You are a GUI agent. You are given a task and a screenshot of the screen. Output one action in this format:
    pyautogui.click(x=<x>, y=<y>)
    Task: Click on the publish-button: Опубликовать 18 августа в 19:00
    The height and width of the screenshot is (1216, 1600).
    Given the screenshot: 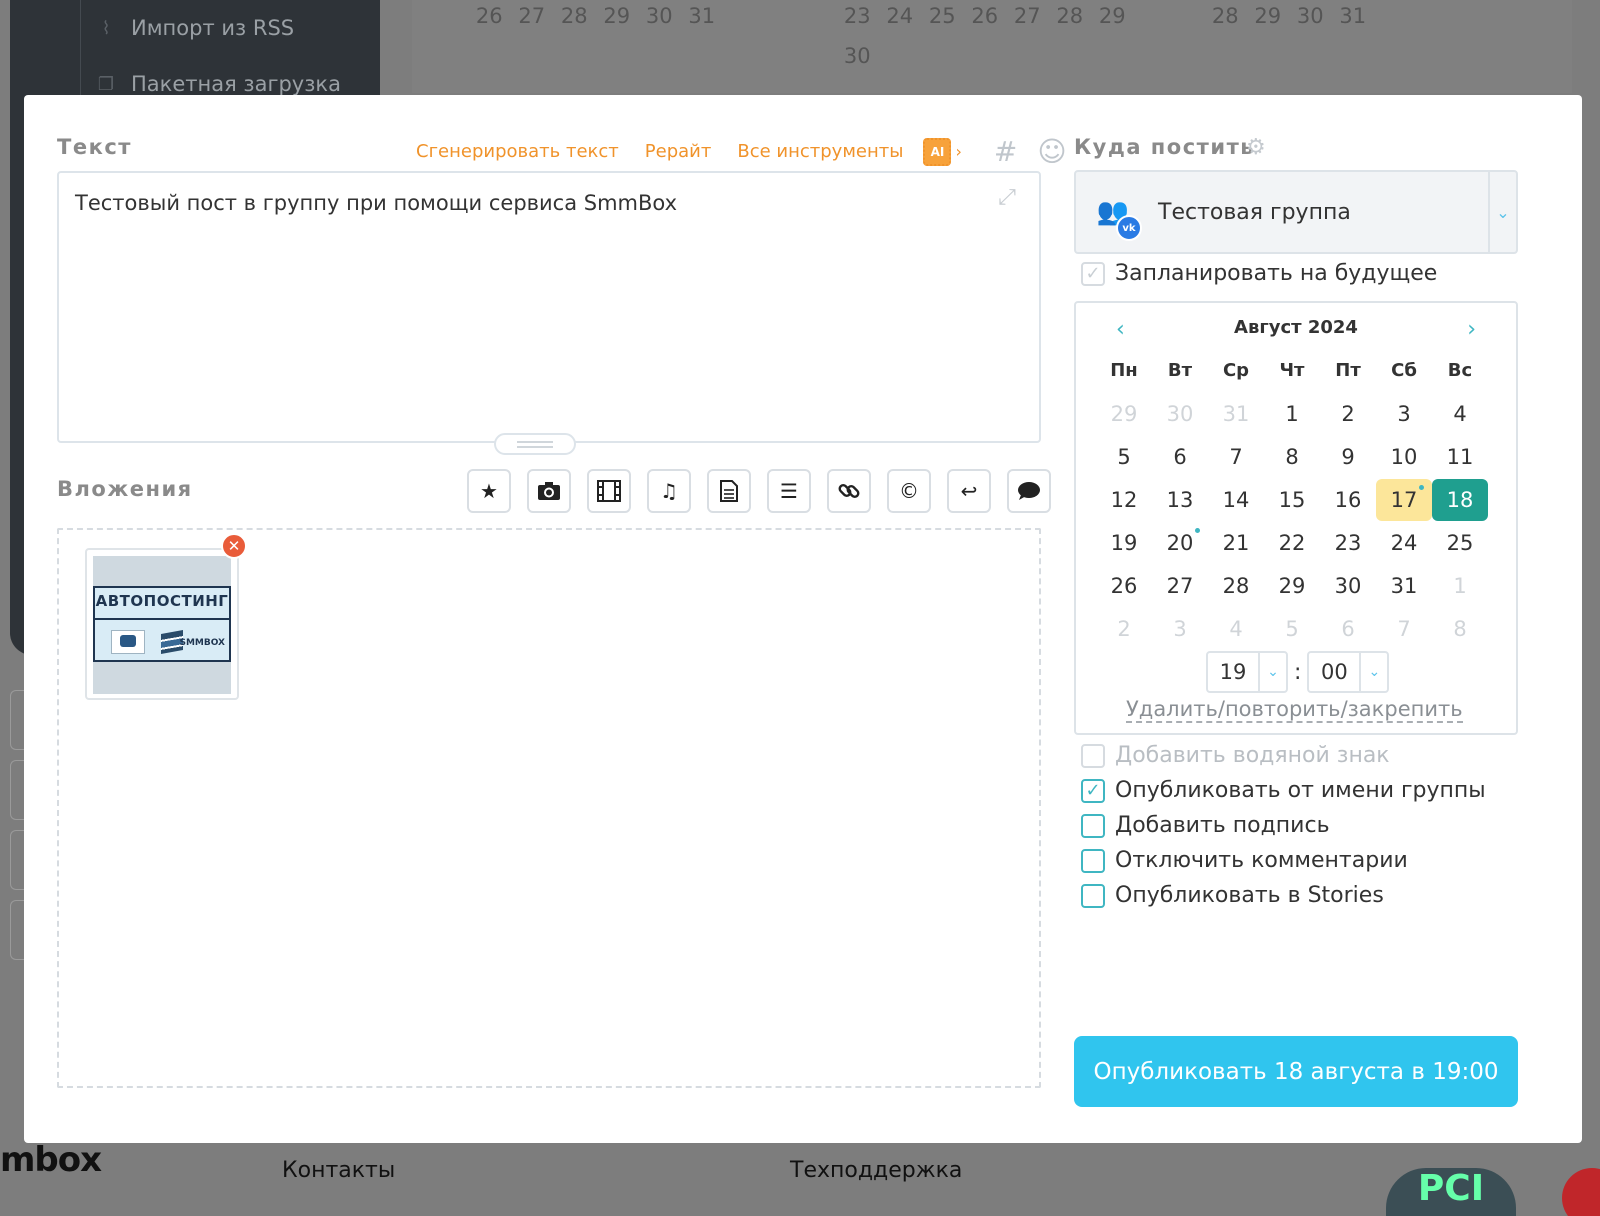 What is the action you would take?
    pyautogui.click(x=1296, y=1071)
    